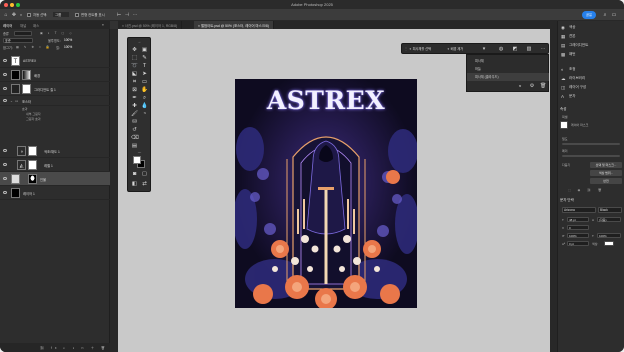 This screenshot has height=352, width=624. I want to click on effect-row: 그림자 효과, so click(55, 118).